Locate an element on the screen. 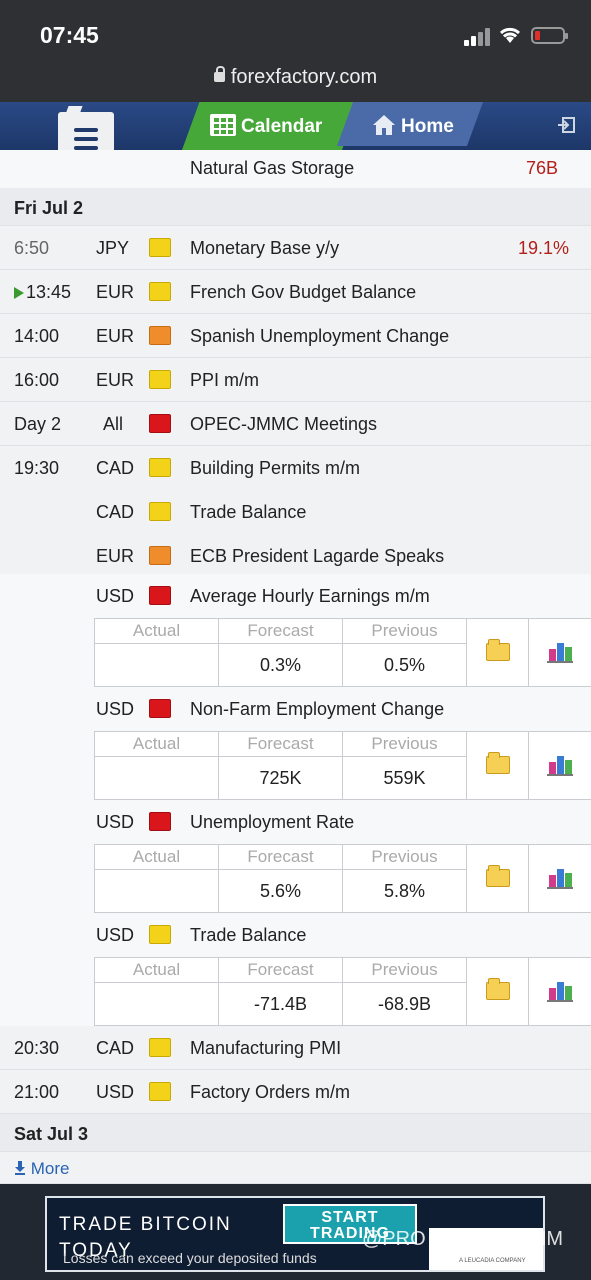 This screenshot has width=591, height=1280. event-name: French Gov Budget Balance is located at coordinates (303, 292).